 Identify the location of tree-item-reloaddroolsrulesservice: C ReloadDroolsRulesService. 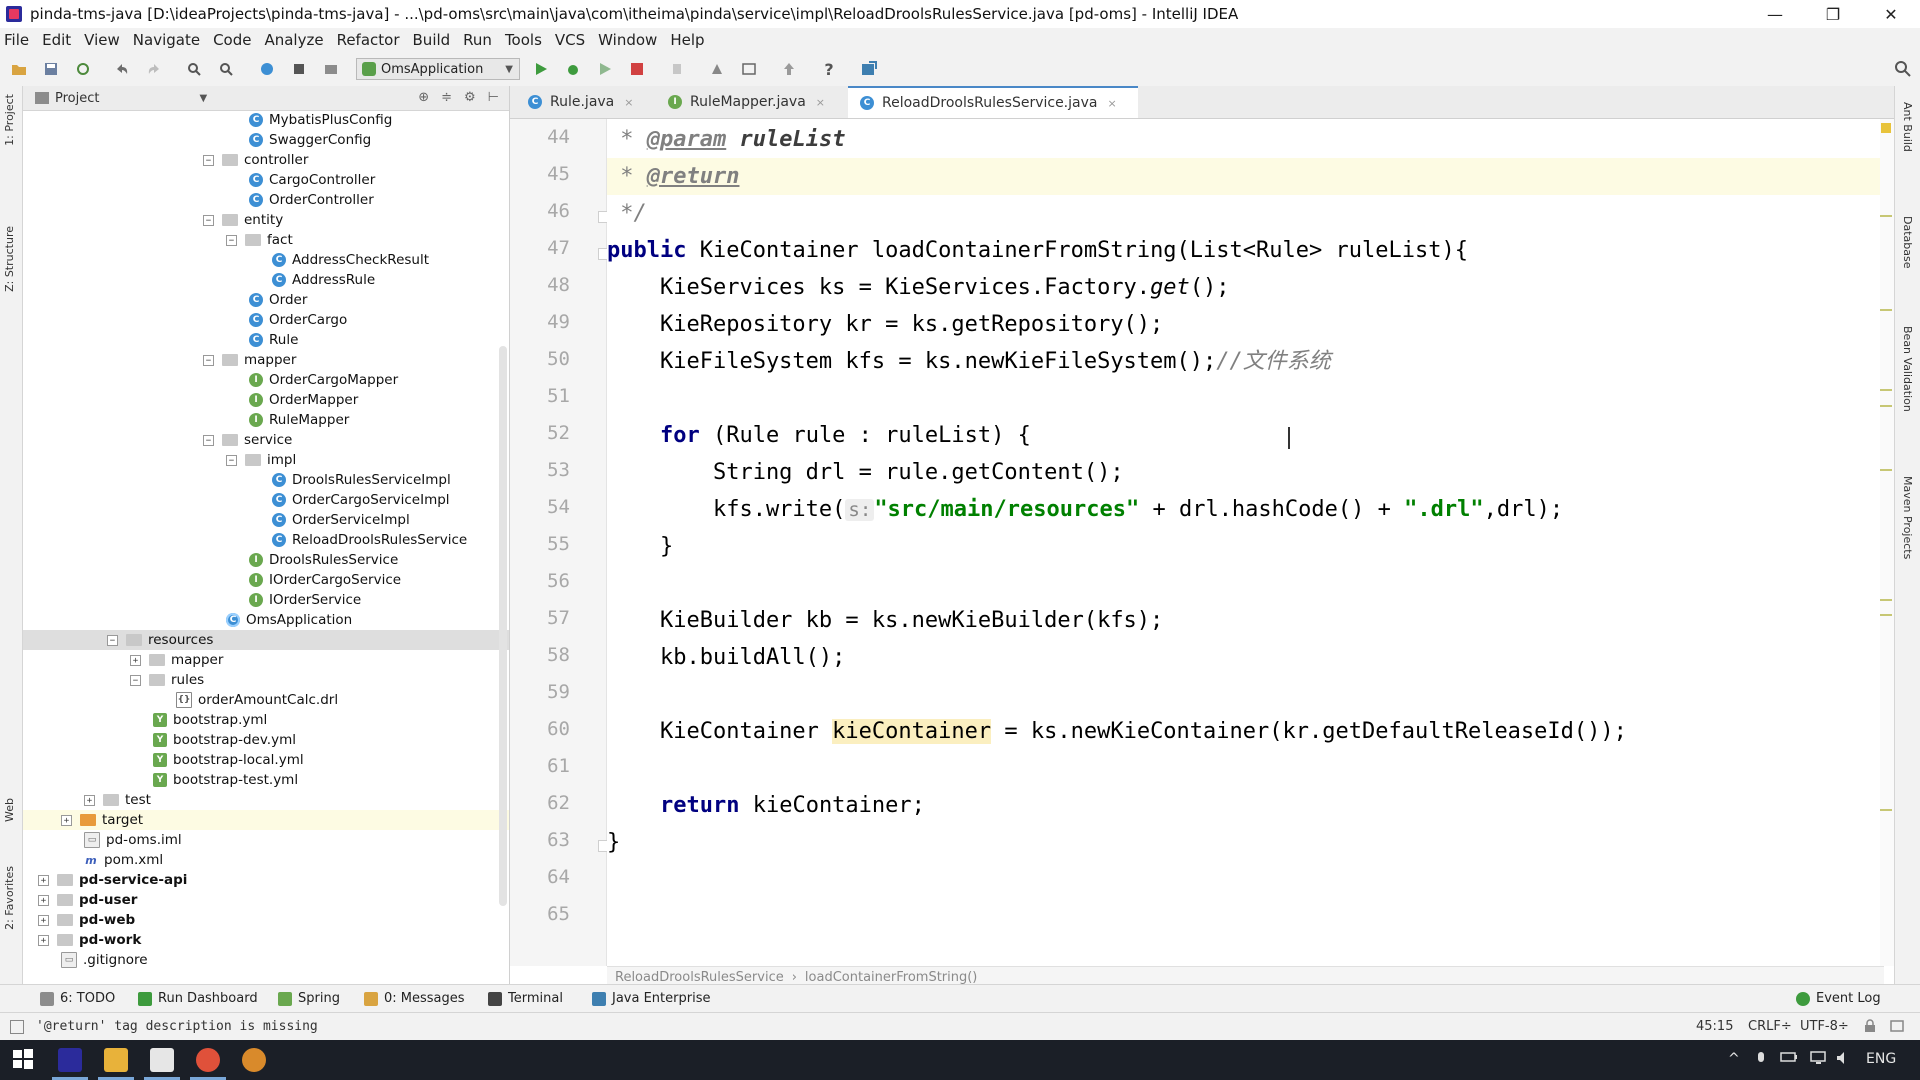
(266, 540).